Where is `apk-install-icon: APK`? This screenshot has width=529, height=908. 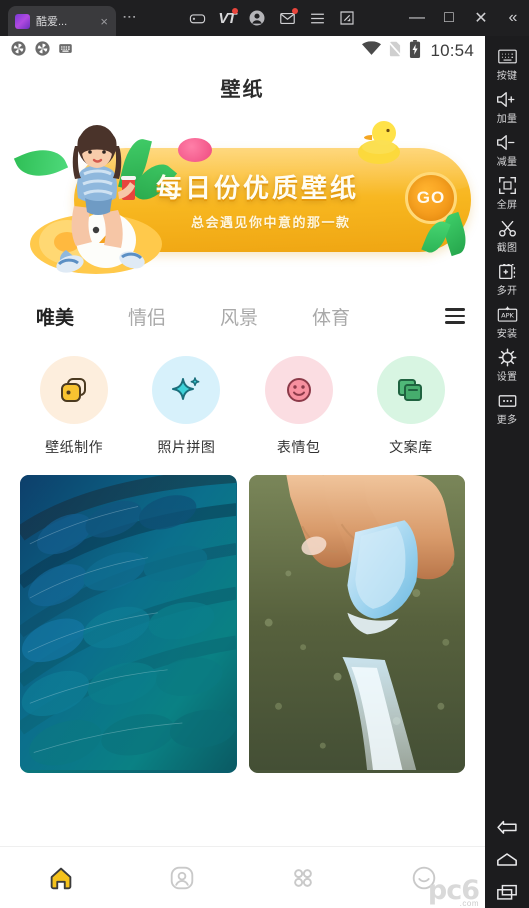 apk-install-icon: APK is located at coordinates (507, 314).